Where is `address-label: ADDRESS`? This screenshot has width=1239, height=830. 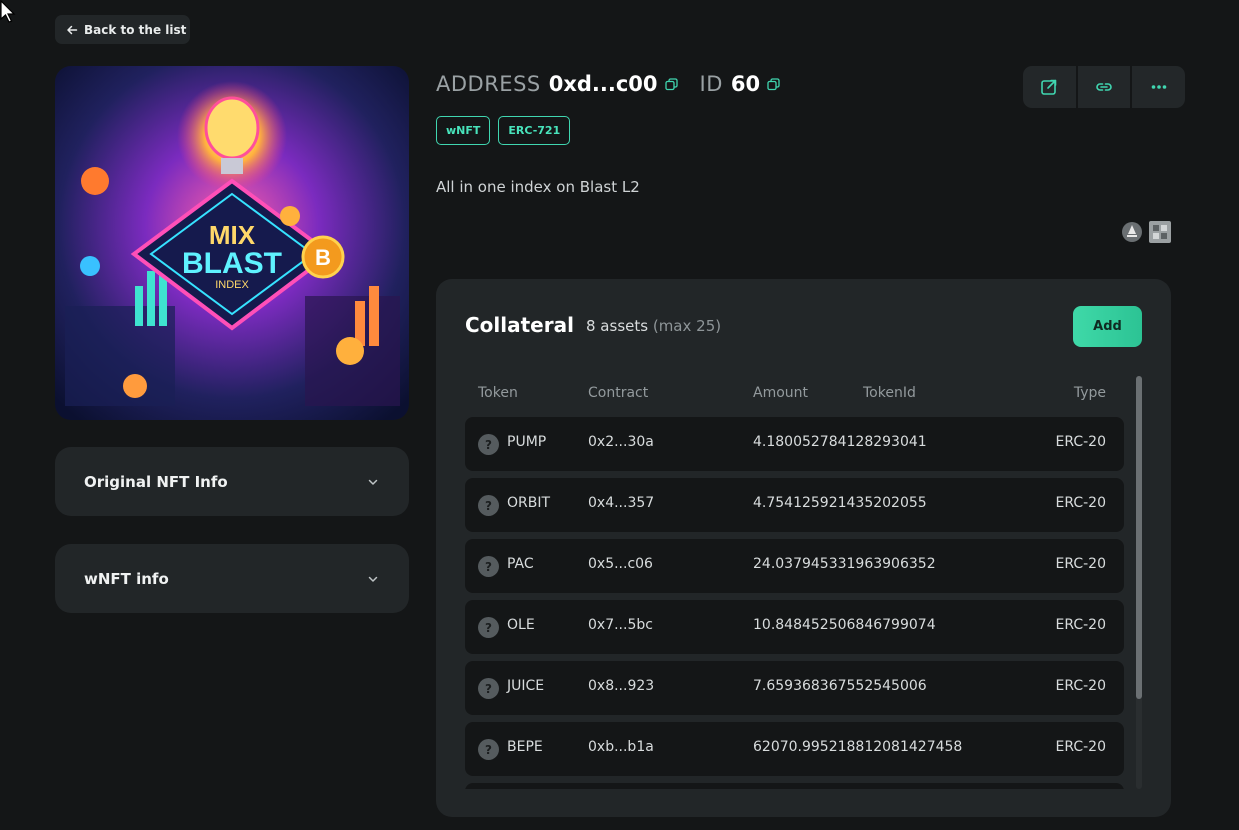
address-label: ADDRESS is located at coordinates (488, 84).